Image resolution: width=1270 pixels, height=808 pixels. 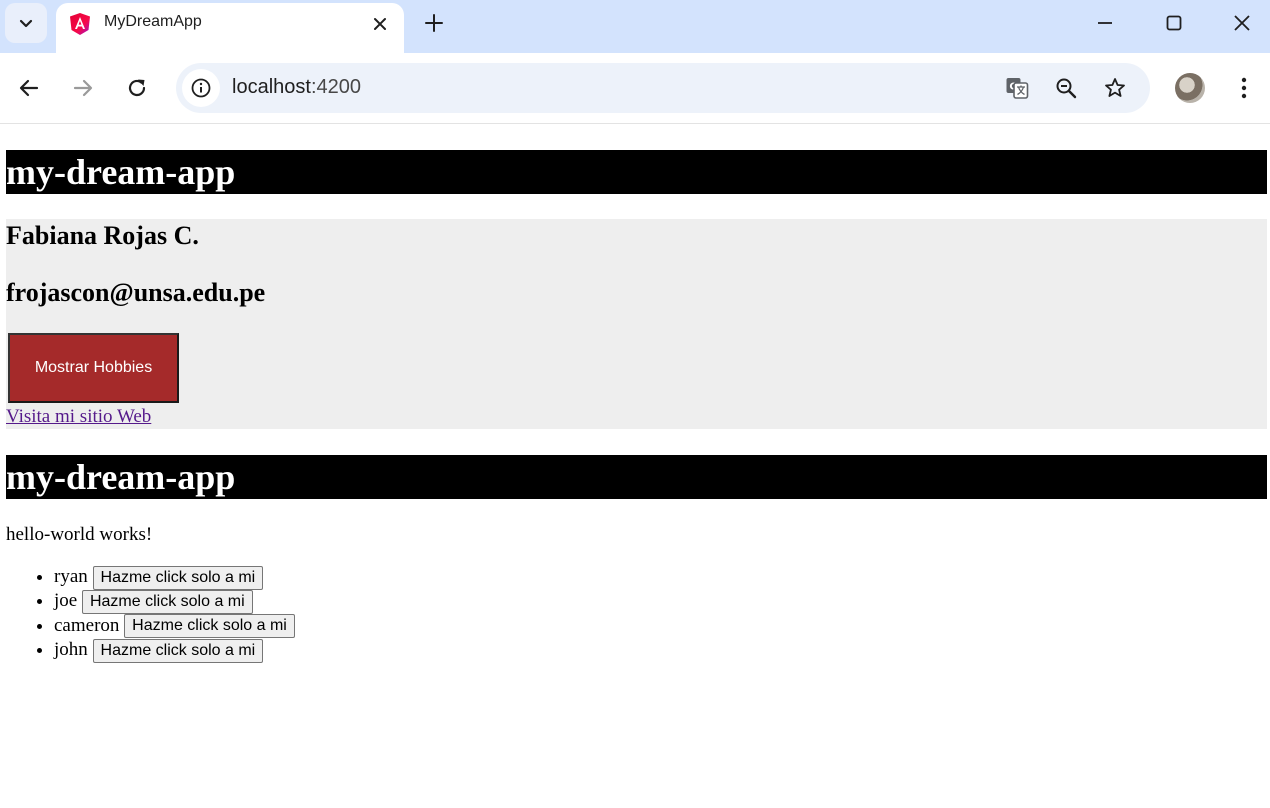 I want to click on window-close-icon, so click(x=1242, y=23).